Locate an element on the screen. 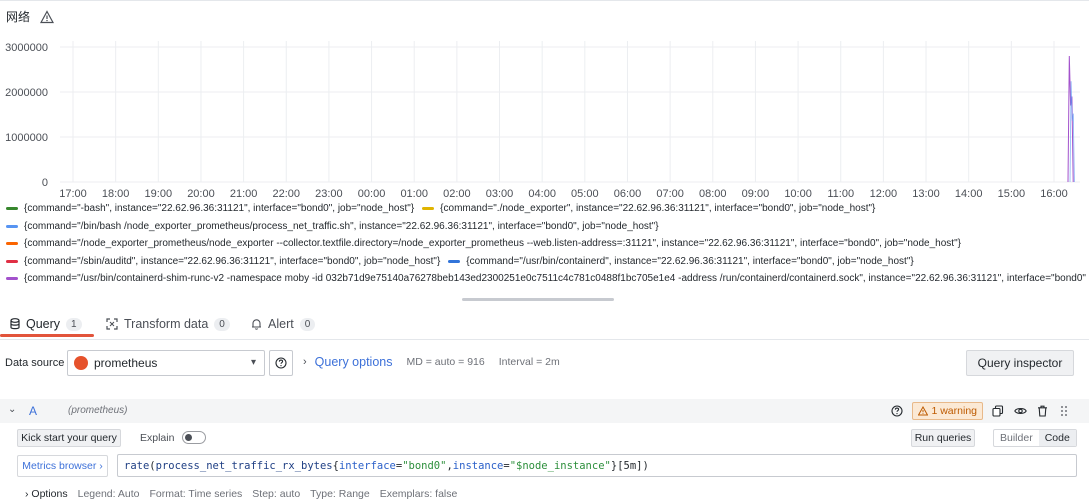  tab-query-label: Query is located at coordinates (43, 324).